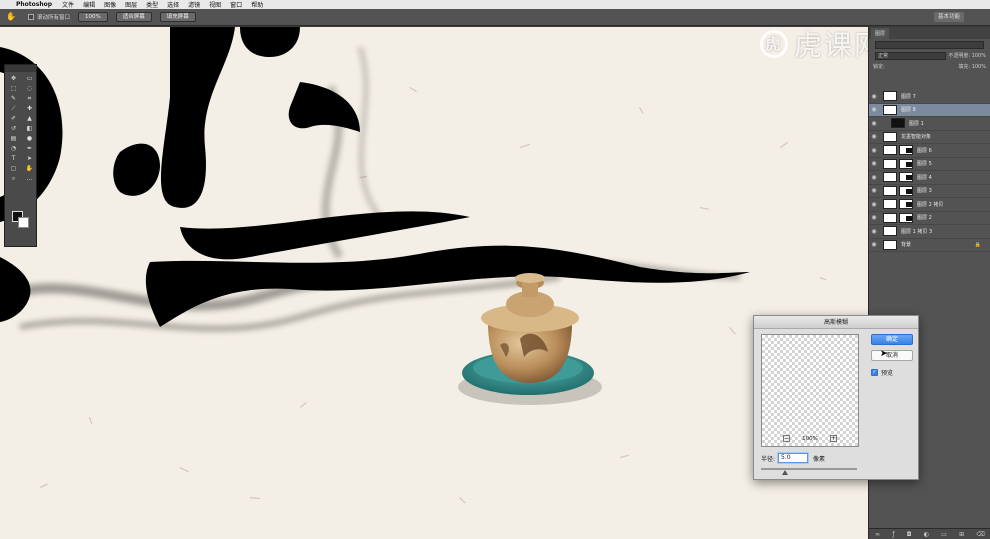  What do you see at coordinates (236, 4) in the screenshot?
I see `menu-window: 窗口` at bounding box center [236, 4].